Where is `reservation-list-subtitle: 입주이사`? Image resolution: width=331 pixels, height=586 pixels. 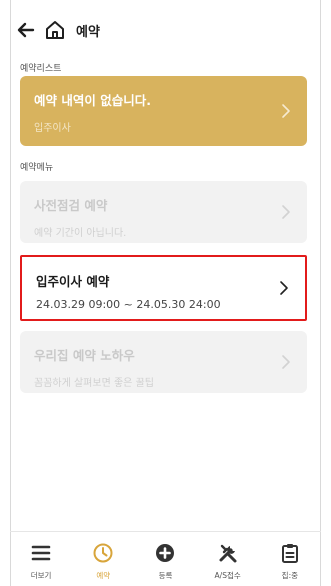 reservation-list-subtitle: 입주이사 is located at coordinates (52, 128).